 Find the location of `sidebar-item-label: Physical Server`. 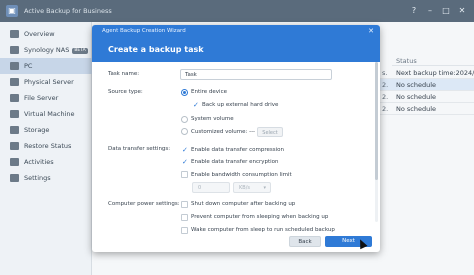

sidebar-item-label: Physical Server is located at coordinates (49, 82).